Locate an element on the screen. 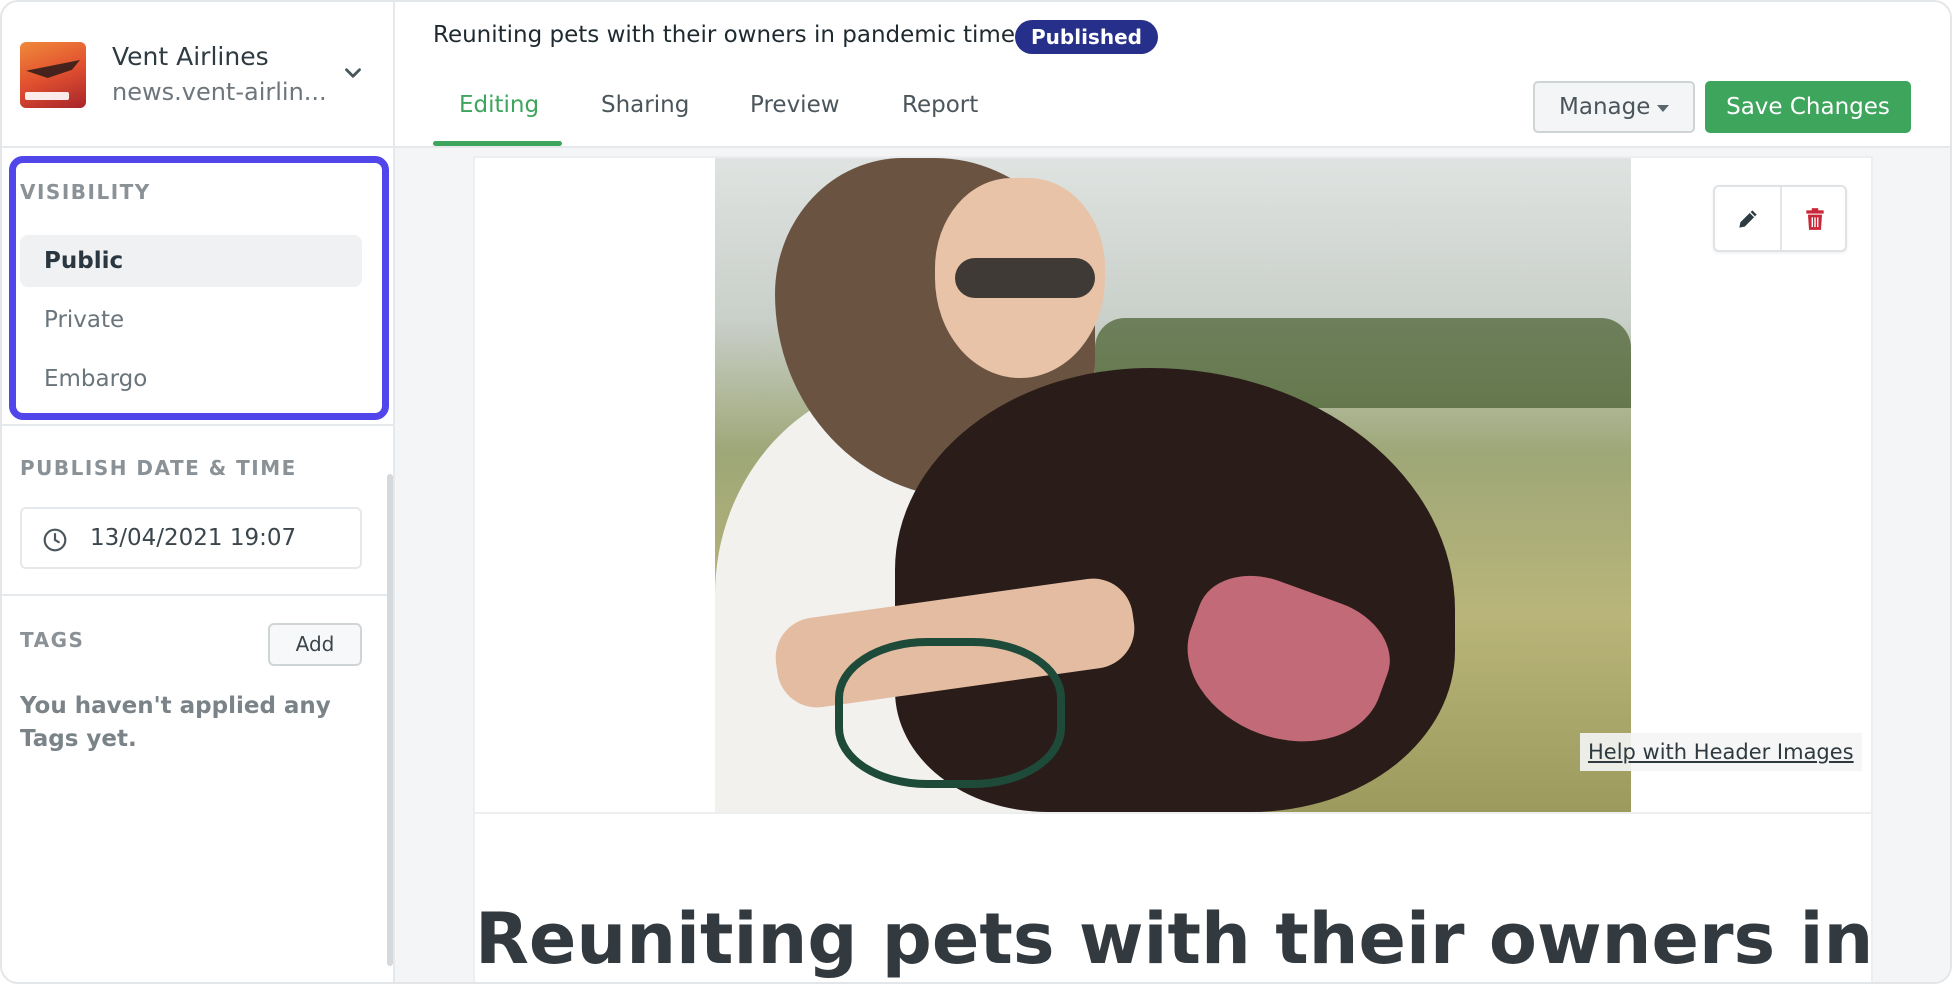  visibility-option-private: Private is located at coordinates (191, 320).